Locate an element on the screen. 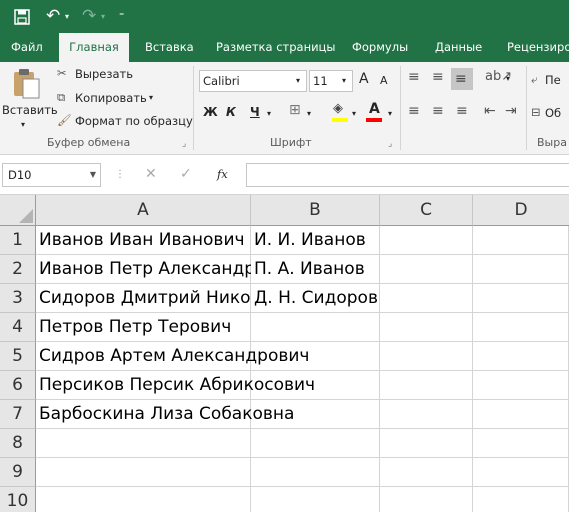 This screenshot has height=512, width=569. cell-text-b: Д. Н. Сидоров is located at coordinates (316, 298).